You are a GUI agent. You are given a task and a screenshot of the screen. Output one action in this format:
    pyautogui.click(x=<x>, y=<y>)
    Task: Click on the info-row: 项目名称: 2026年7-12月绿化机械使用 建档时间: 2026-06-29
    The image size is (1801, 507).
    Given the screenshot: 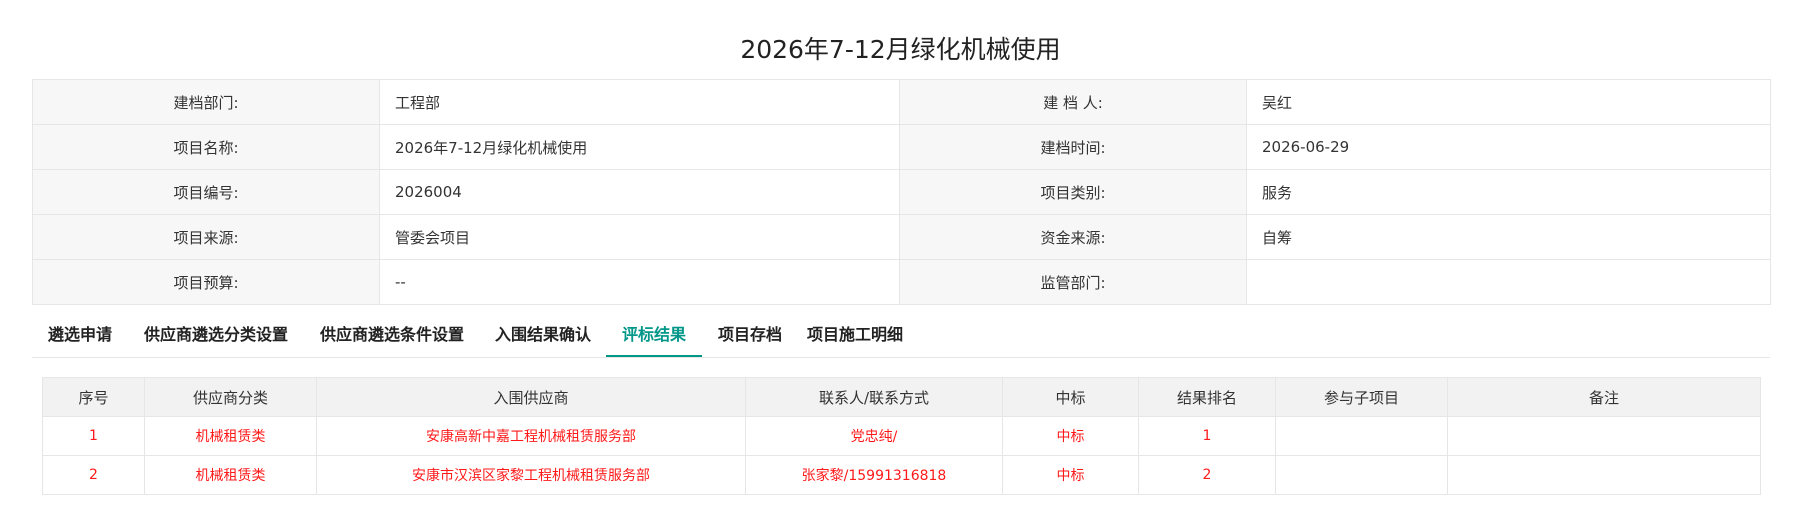 What is the action you would take?
    pyautogui.click(x=901, y=147)
    